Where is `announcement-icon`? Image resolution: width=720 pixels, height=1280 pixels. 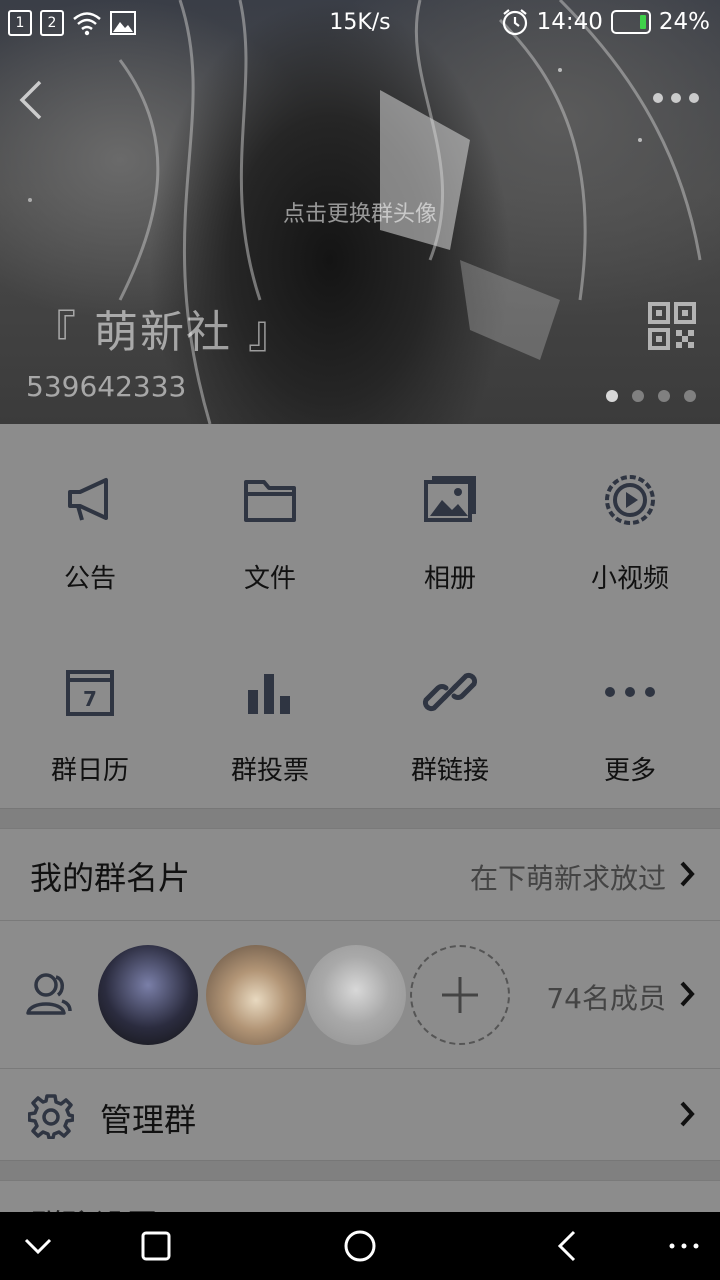 announcement-icon is located at coordinates (88, 499).